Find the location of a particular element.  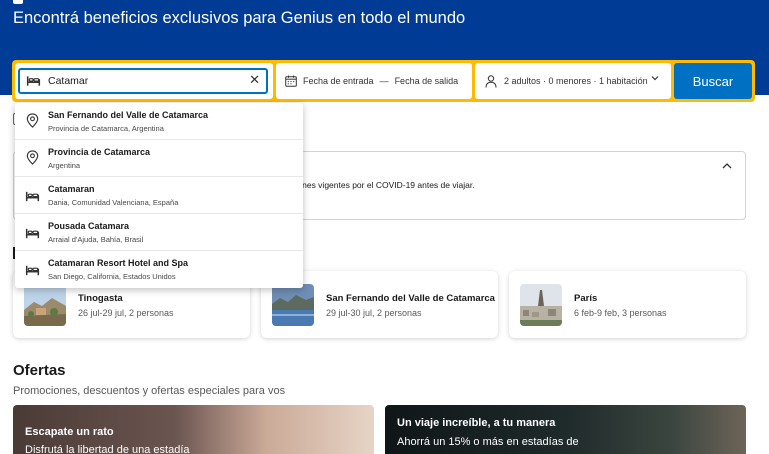

checkin-label: Fecha de entrada is located at coordinates (338, 81).